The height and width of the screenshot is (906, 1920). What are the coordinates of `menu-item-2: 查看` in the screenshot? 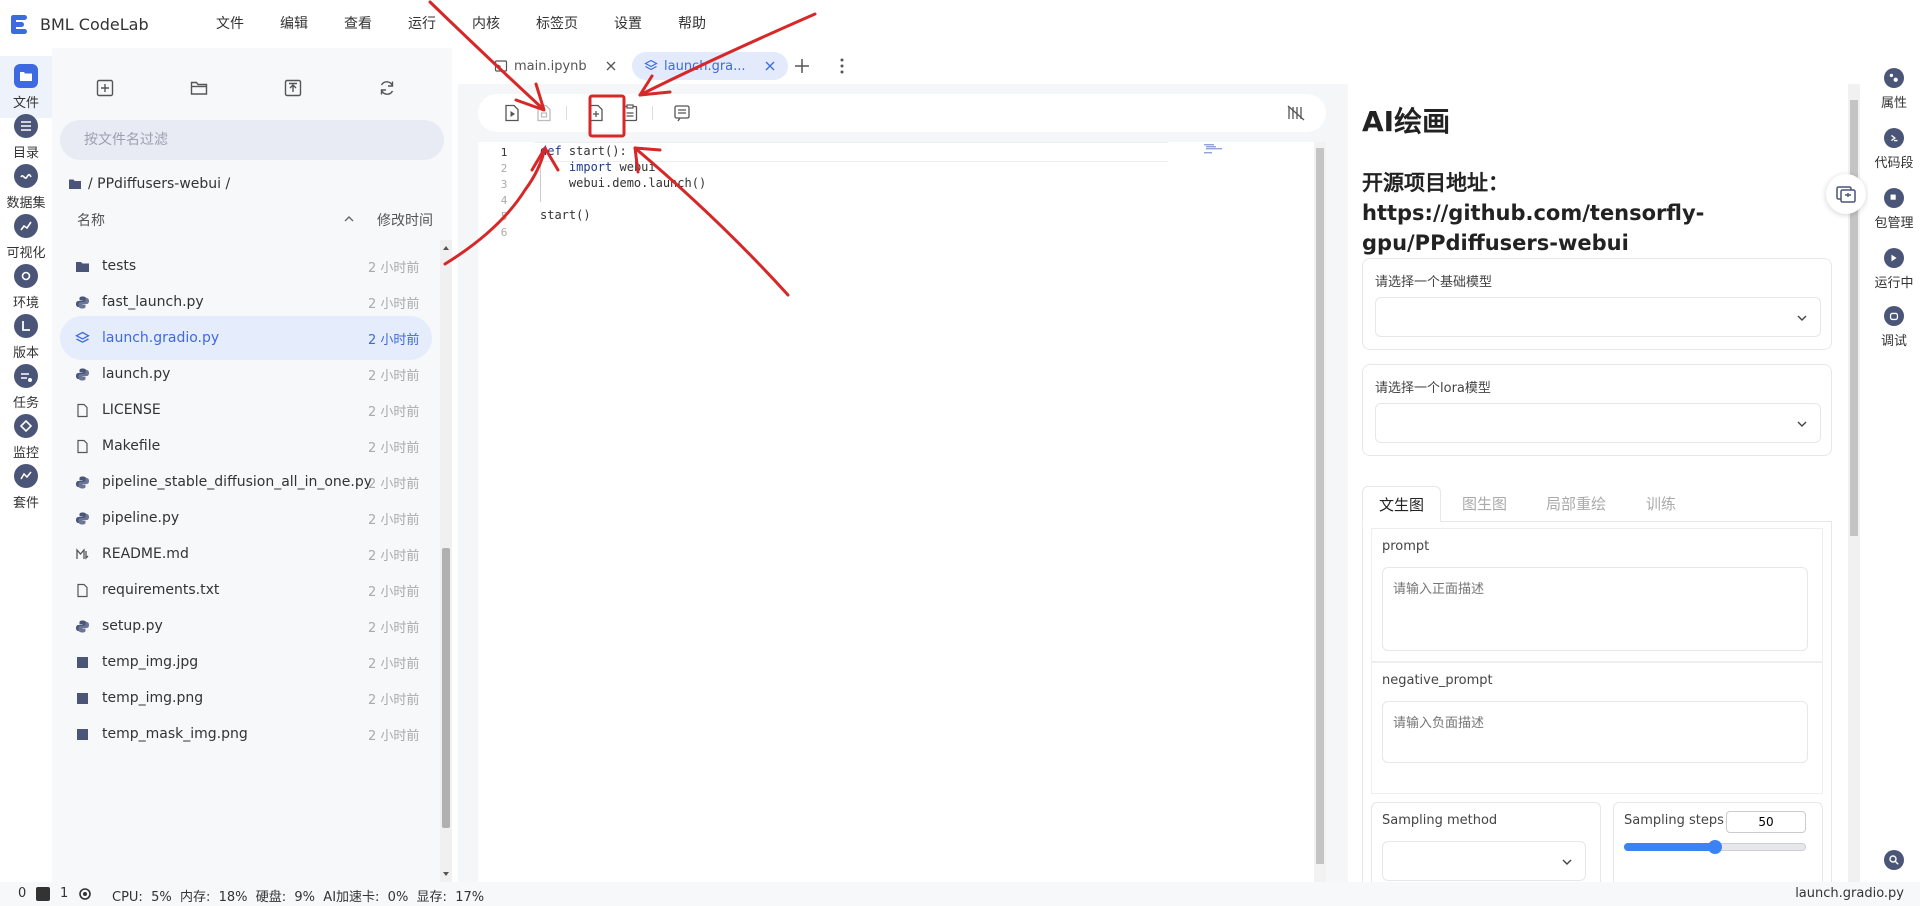 It's located at (358, 24).